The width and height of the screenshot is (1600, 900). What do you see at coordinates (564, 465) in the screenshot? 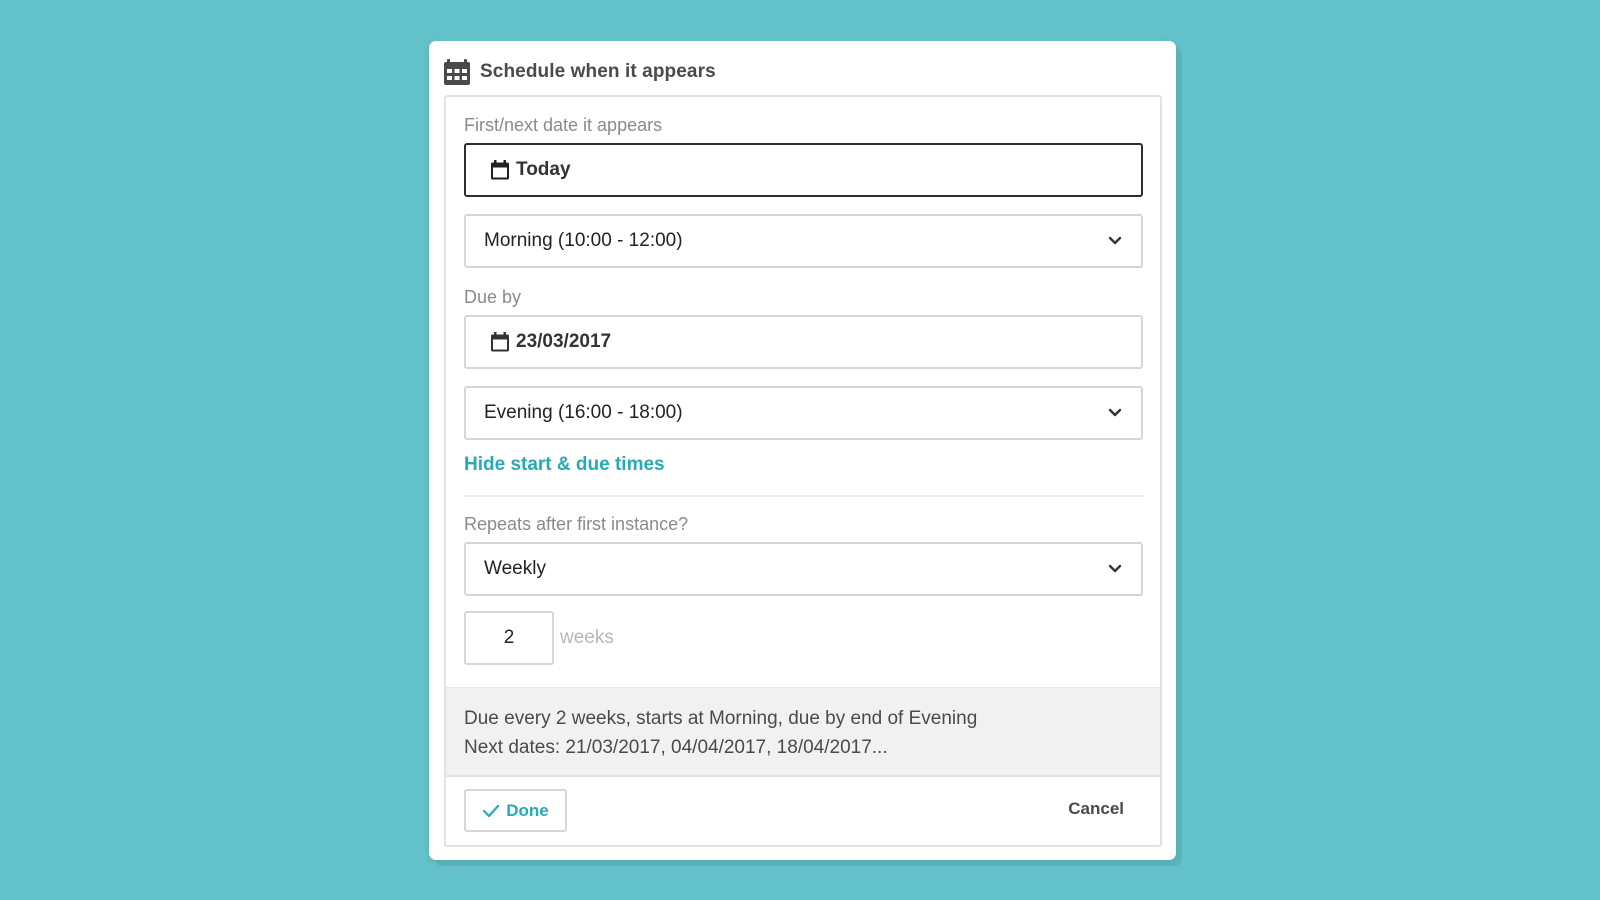
I see `hide-times-link: Hide start & due times` at bounding box center [564, 465].